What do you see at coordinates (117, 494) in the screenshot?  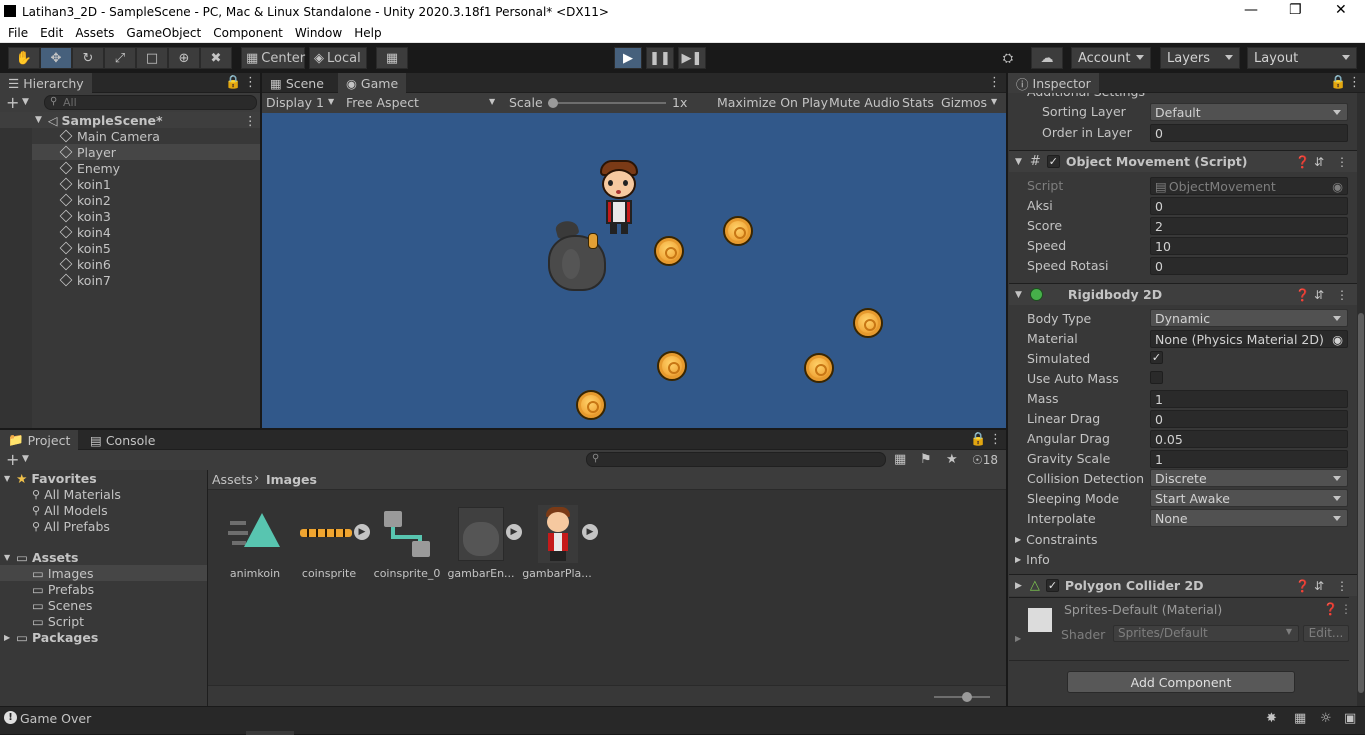 I see `favorite-all-materials: ⚲ All Materials` at bounding box center [117, 494].